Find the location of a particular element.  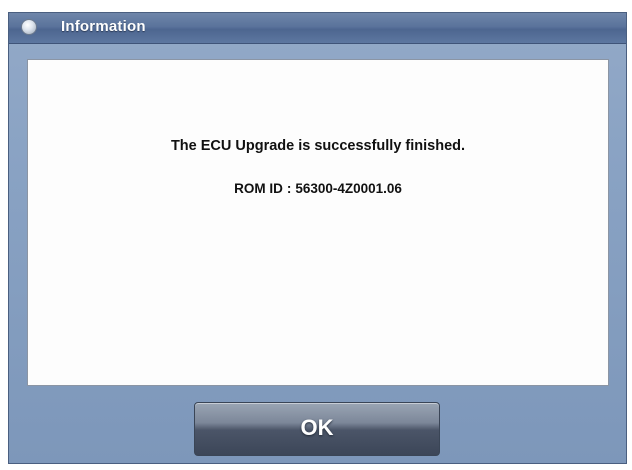

ok-button: OK is located at coordinates (317, 429).